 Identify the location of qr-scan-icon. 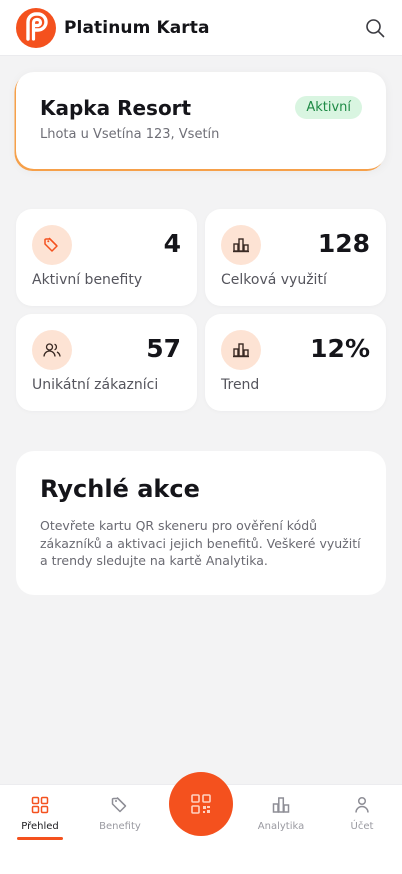
(201, 804).